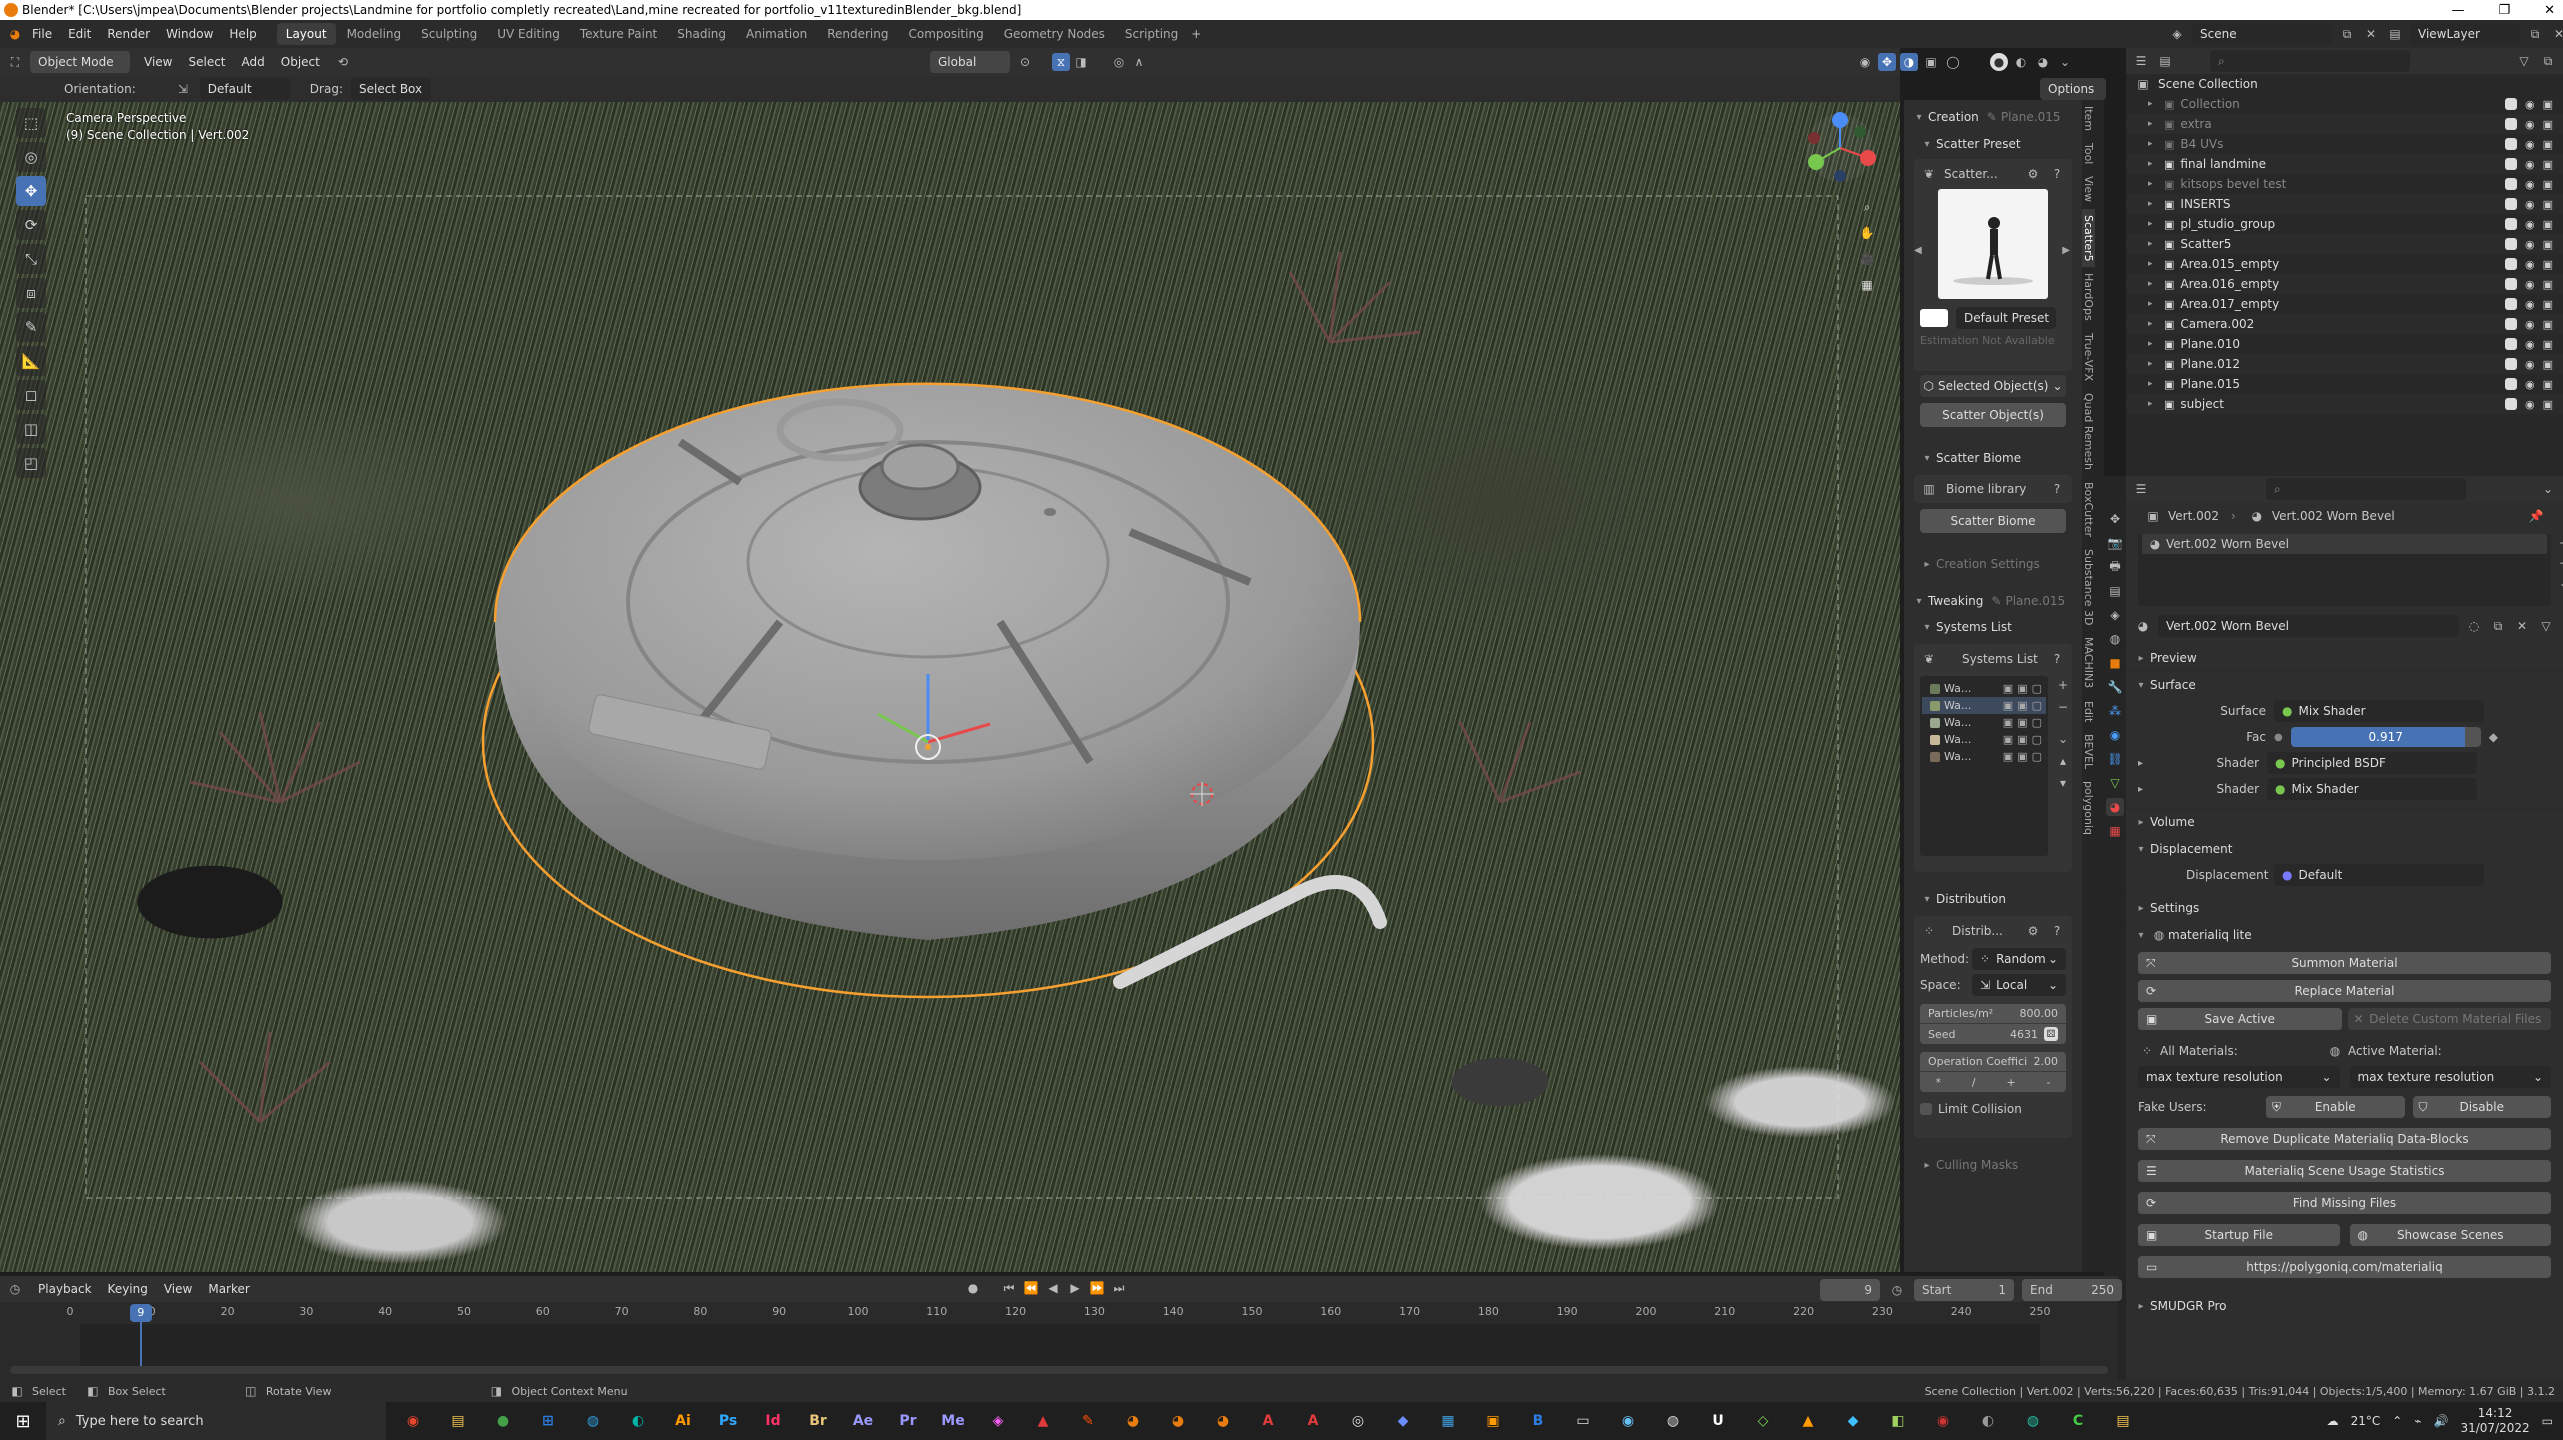  What do you see at coordinates (2063, 707) in the screenshot?
I see `remove-system-icon: −` at bounding box center [2063, 707].